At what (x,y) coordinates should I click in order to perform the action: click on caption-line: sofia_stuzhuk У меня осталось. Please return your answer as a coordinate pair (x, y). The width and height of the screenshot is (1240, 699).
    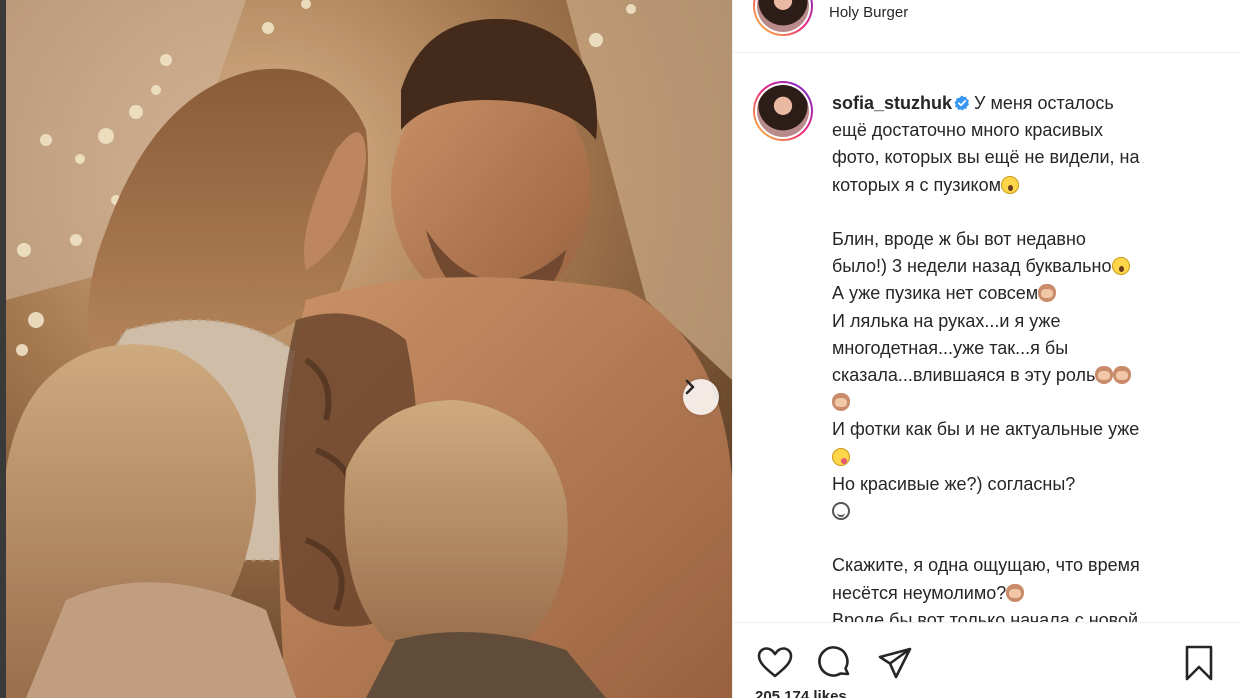
    Looking at the image, I should click on (1024, 103).